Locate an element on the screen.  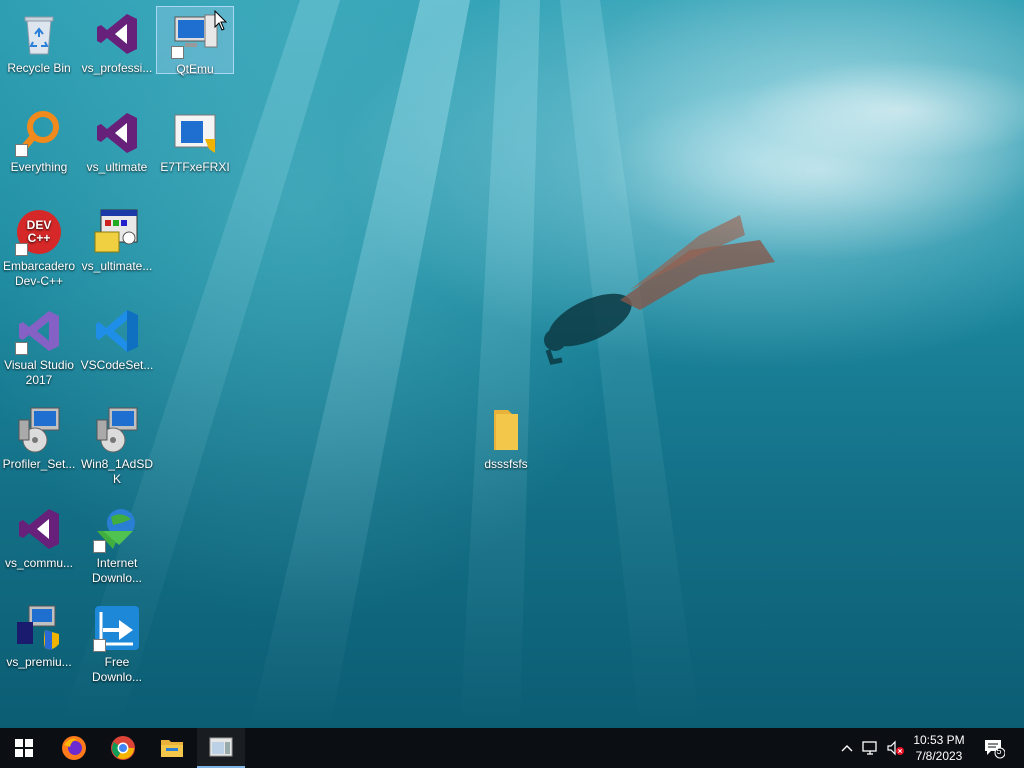
volume-button is located at coordinates (895, 748).